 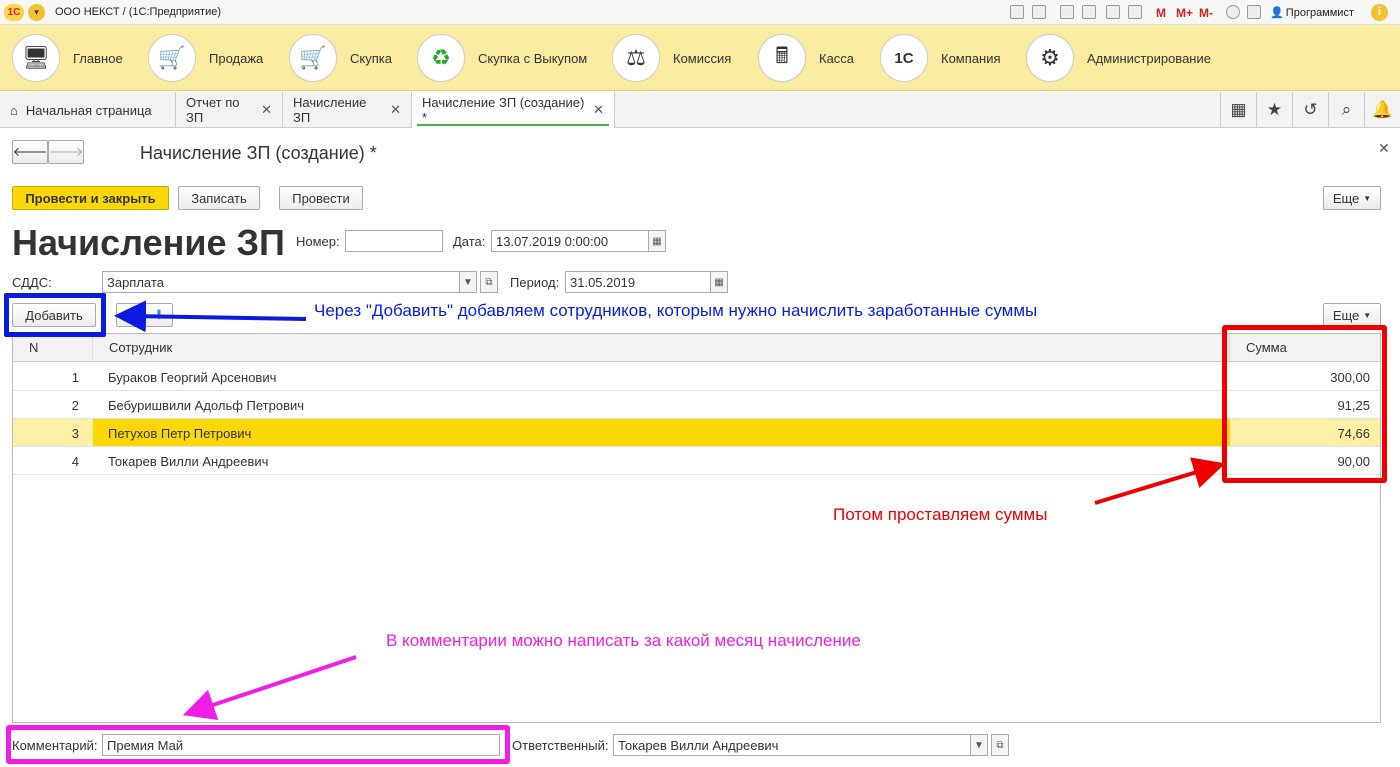 I want to click on red-arrow, so click(x=1160, y=481).